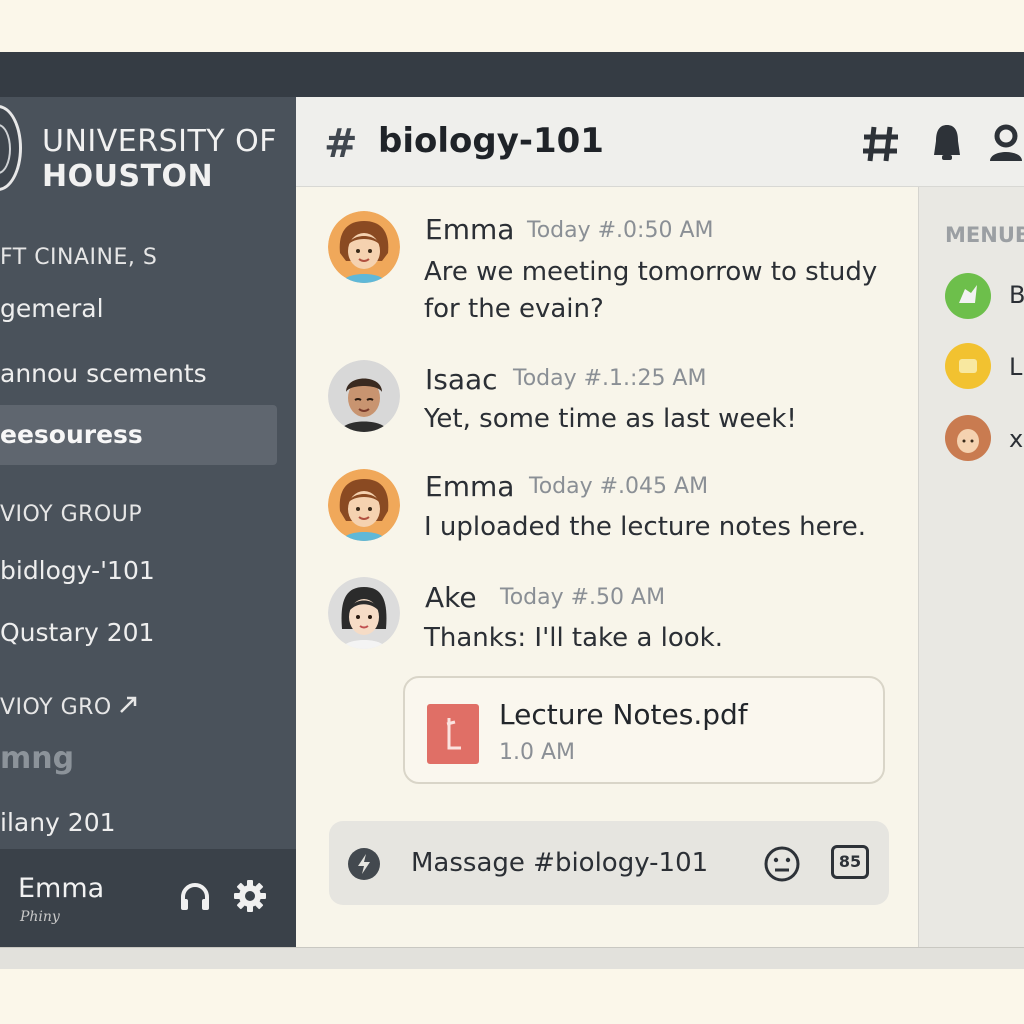 This screenshot has height=1024, width=1024. What do you see at coordinates (128, 704) in the screenshot?
I see `collapse-arrow-icon` at bounding box center [128, 704].